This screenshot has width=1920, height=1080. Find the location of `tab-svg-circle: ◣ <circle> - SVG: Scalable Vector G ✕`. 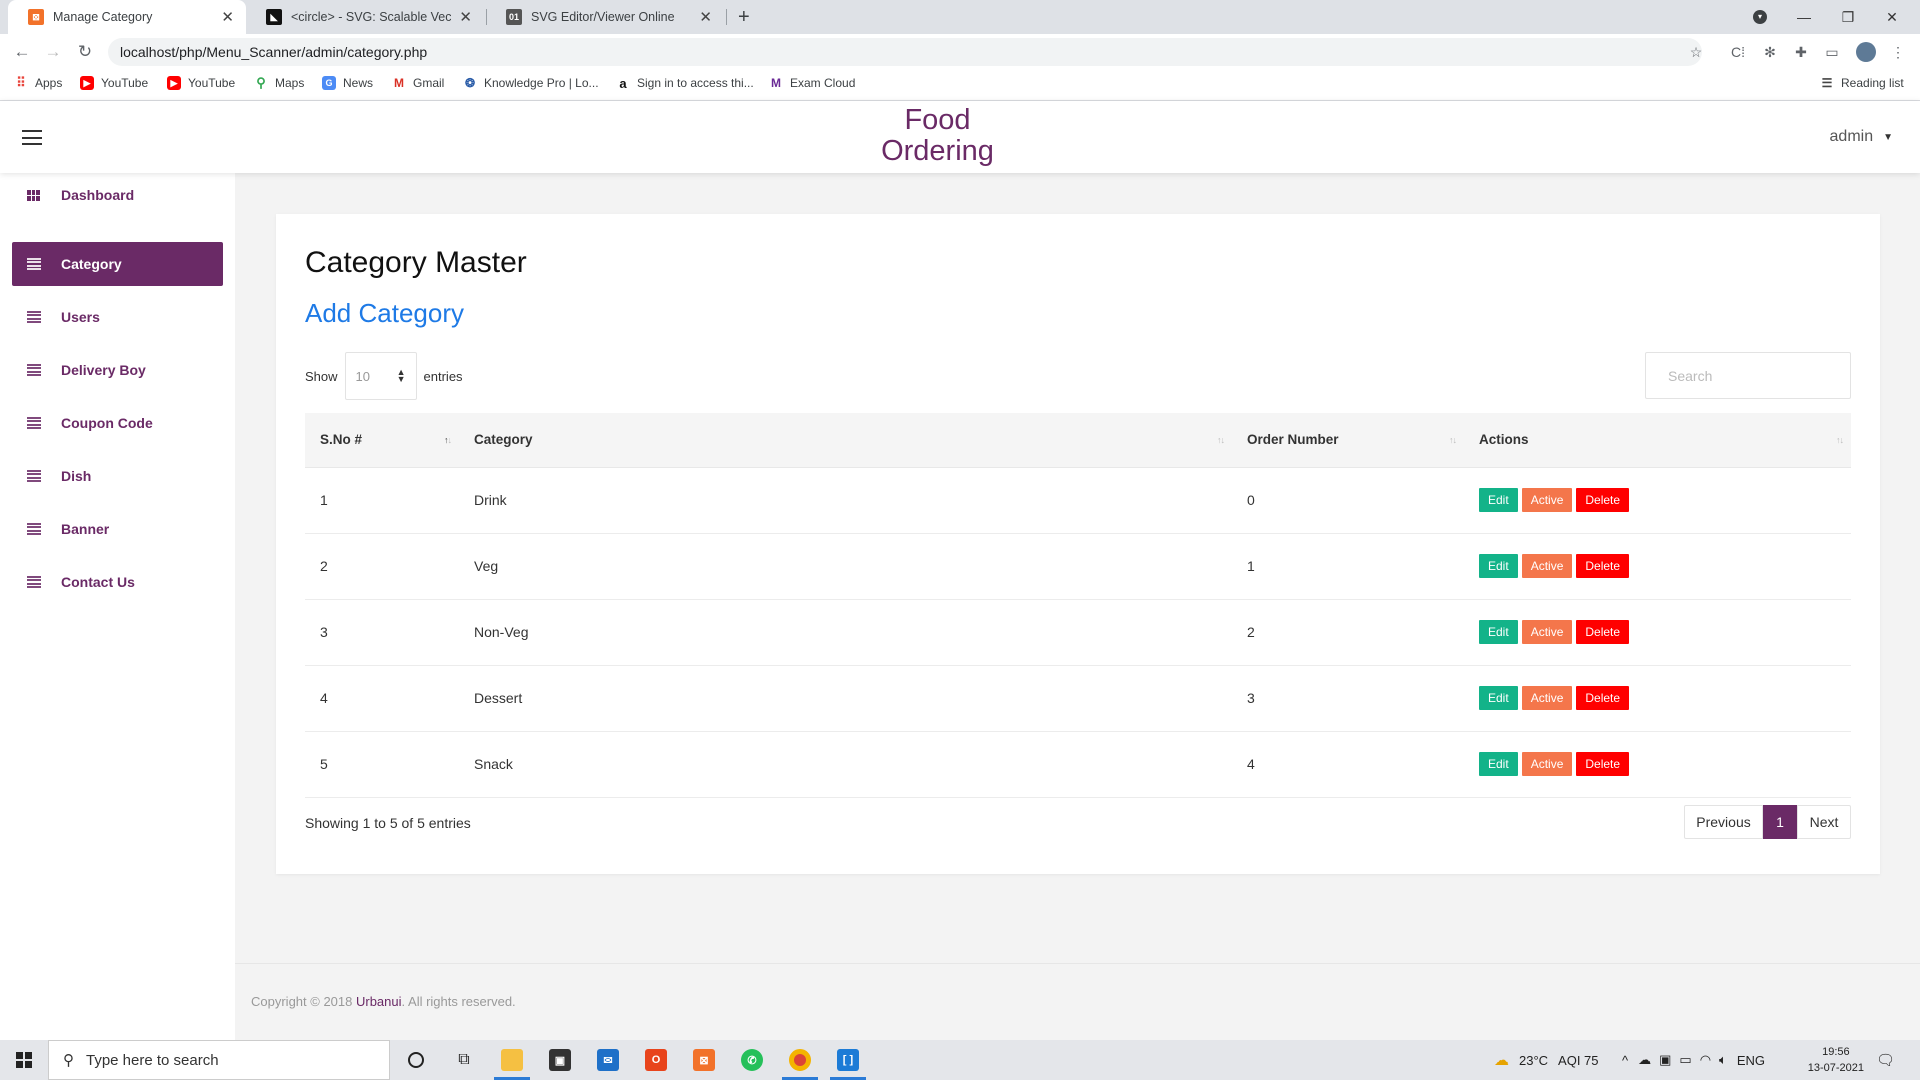

tab-svg-circle: ◣ <circle> - SVG: Scalable Vector G ✕ is located at coordinates (365, 17).